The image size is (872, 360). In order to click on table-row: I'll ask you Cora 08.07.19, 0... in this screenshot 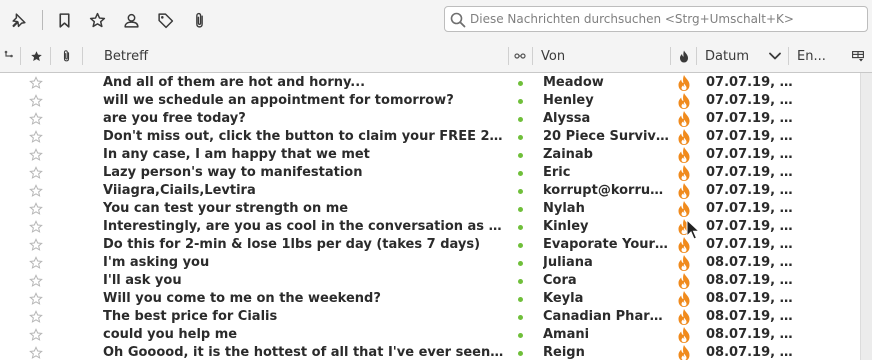, I will do `click(430, 281)`.